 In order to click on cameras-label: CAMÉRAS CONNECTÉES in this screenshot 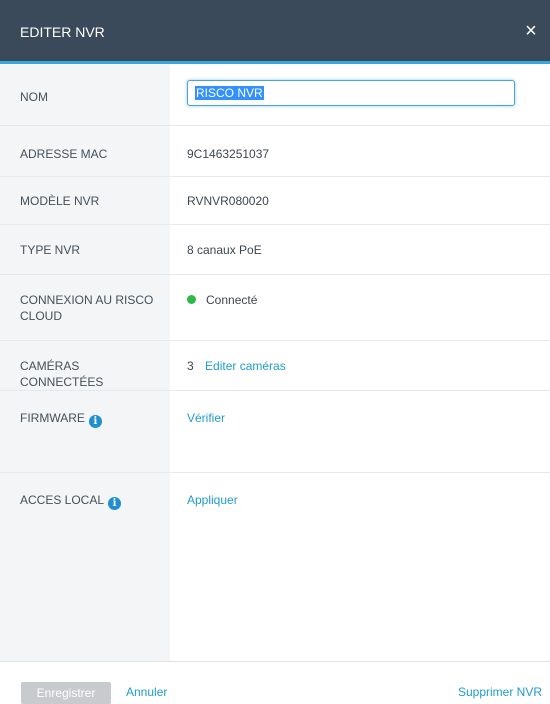, I will do `click(62, 374)`.